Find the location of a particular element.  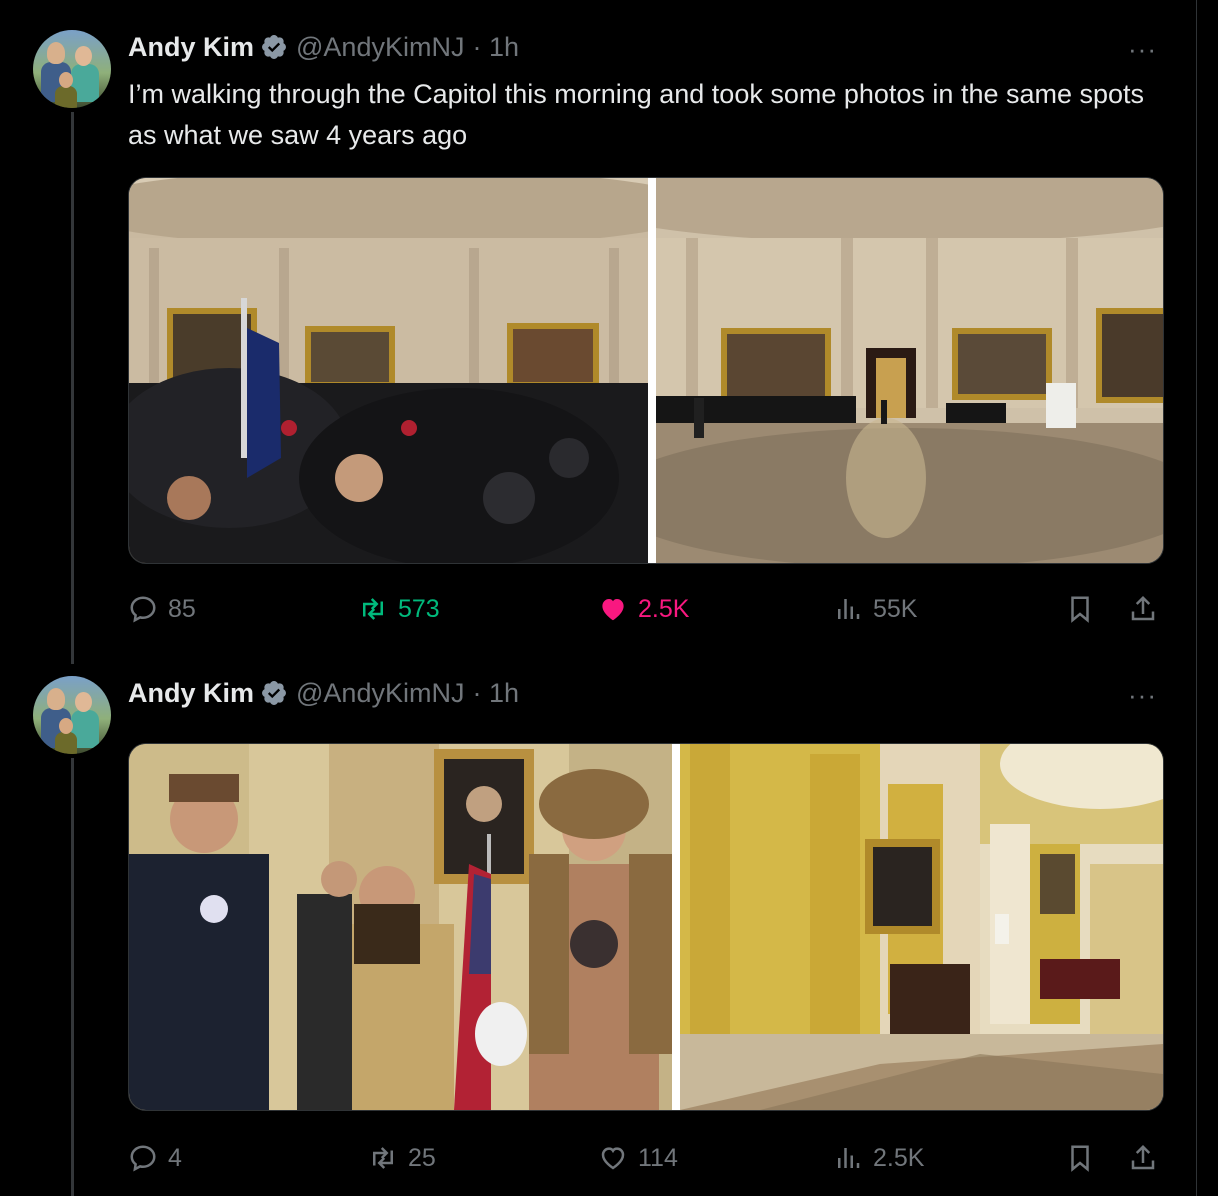

empty-rotunda-photo is located at coordinates (909, 370).